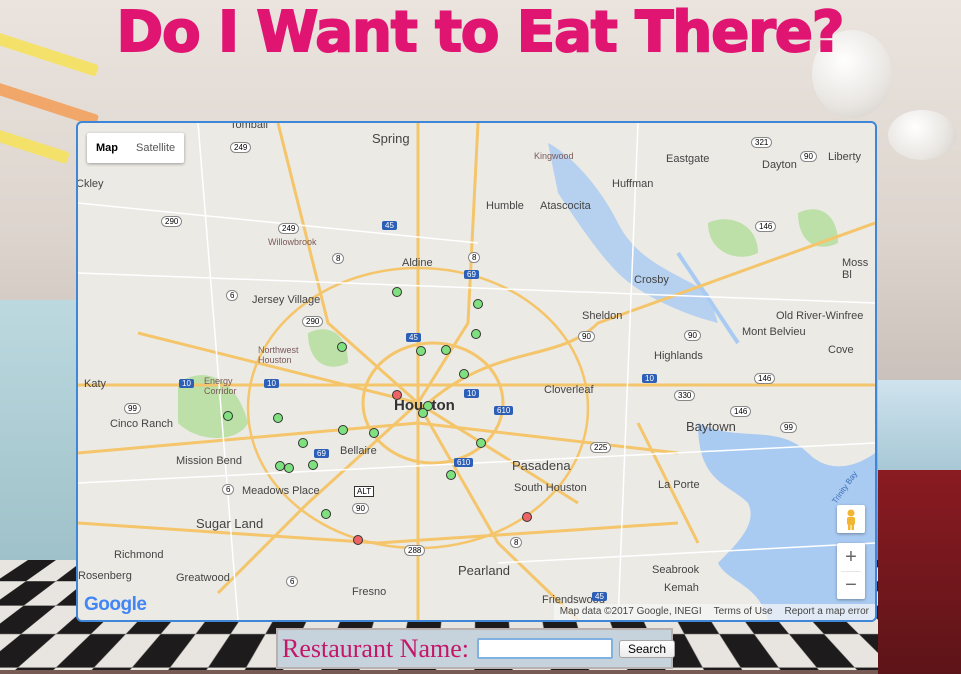  What do you see at coordinates (481, 32) in the screenshot?
I see `page-title: Do I Want to Eat There?` at bounding box center [481, 32].